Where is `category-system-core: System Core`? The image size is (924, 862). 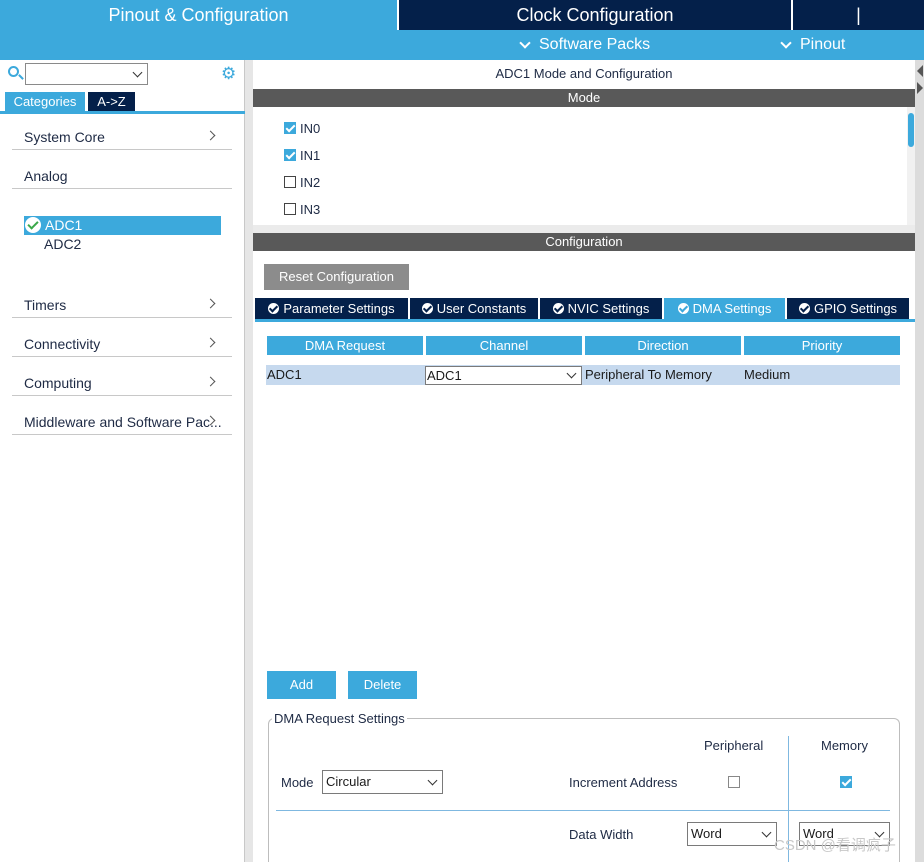
category-system-core: System Core is located at coordinates (122, 138).